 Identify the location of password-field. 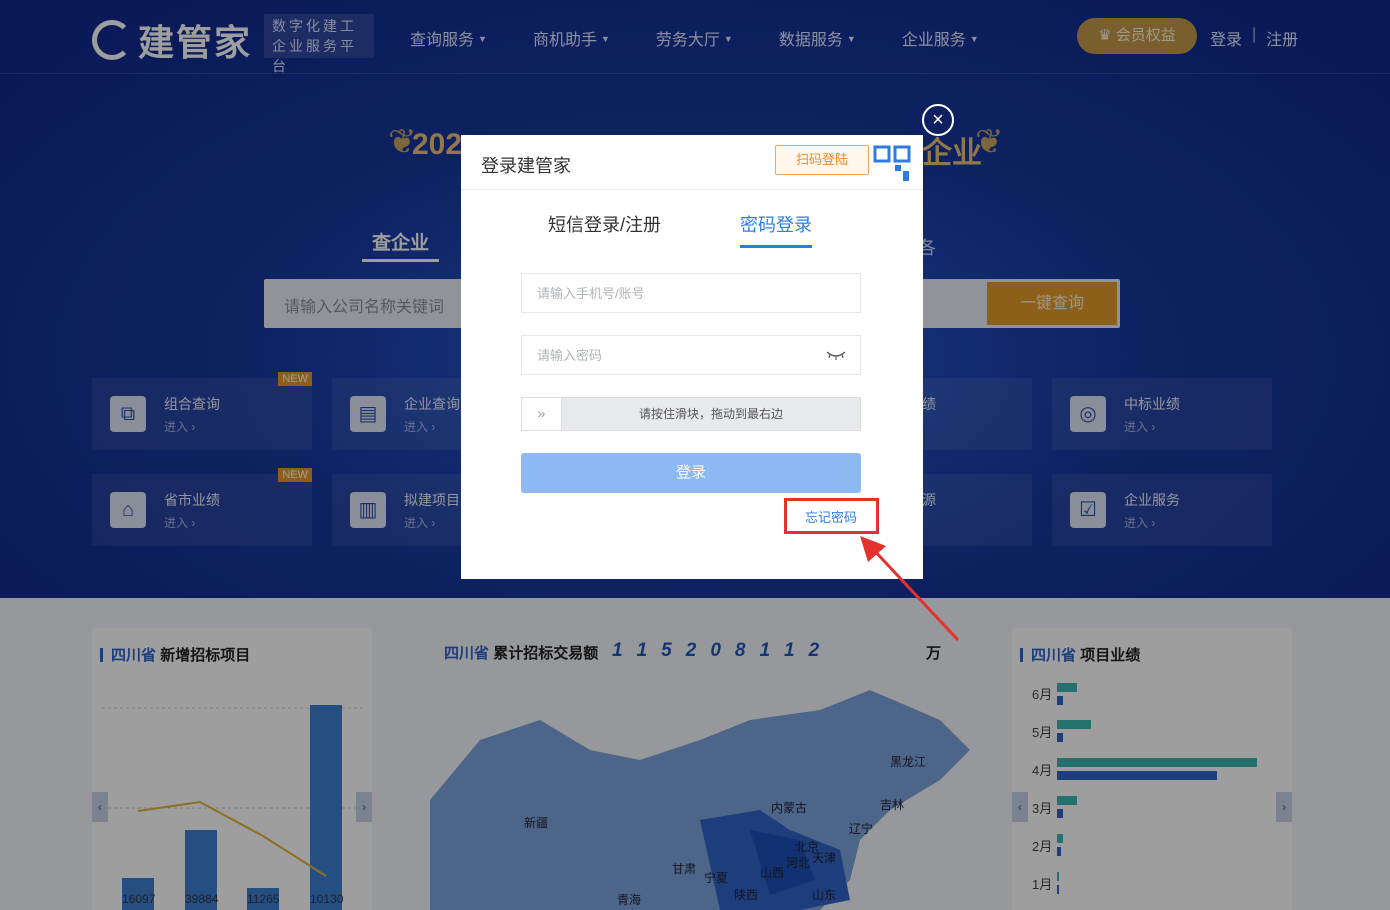
(691, 355).